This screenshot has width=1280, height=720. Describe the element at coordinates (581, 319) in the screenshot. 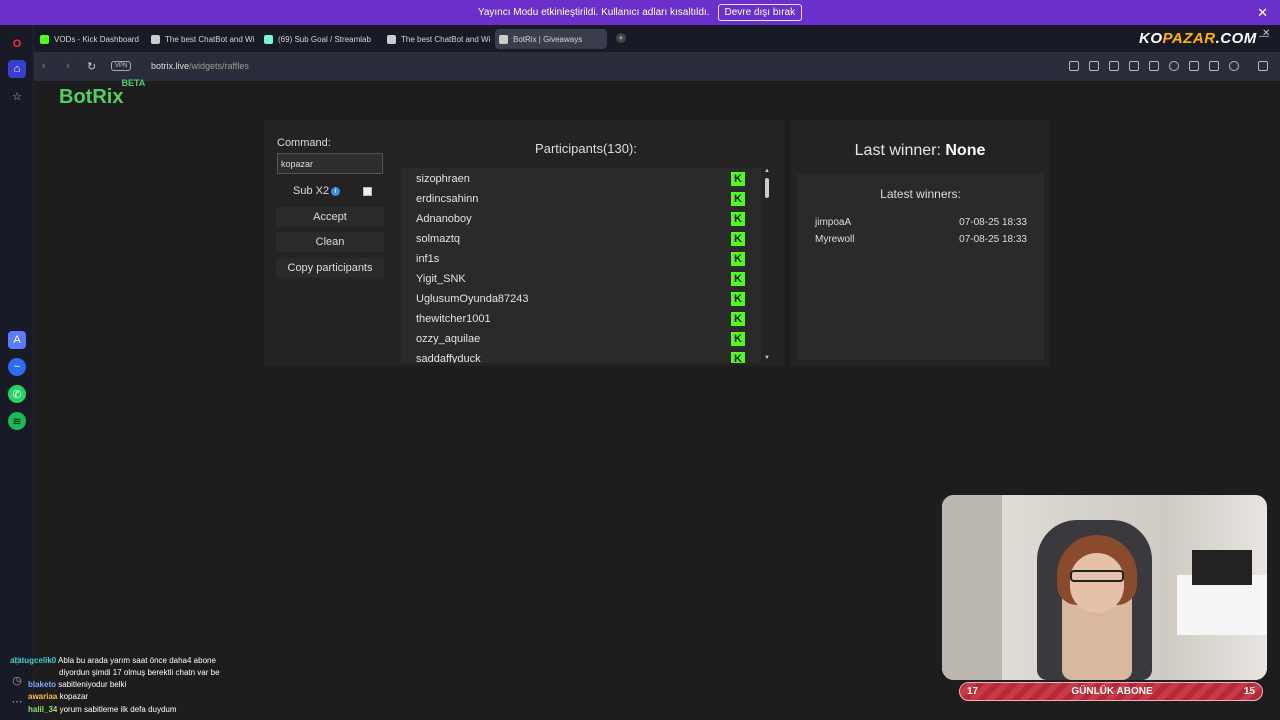

I see `list-item: thewitcher1001 K` at that location.